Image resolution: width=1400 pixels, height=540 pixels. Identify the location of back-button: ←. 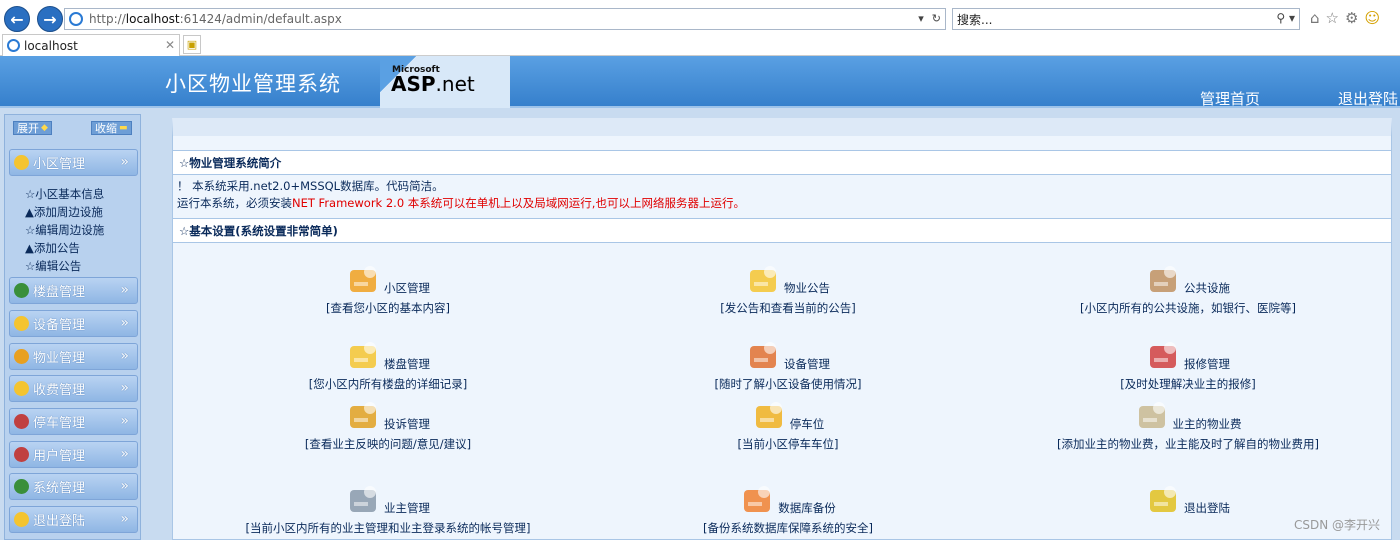
(17, 19).